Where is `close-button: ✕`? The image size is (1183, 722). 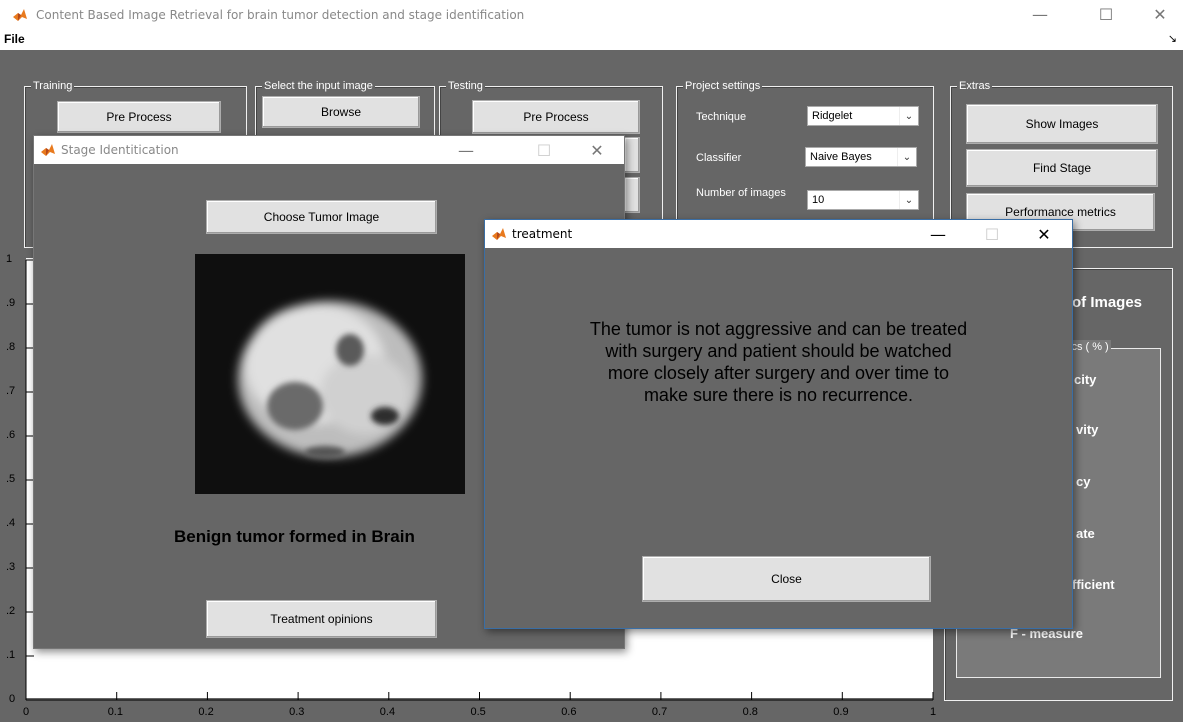
close-button: ✕ is located at coordinates (1160, 14).